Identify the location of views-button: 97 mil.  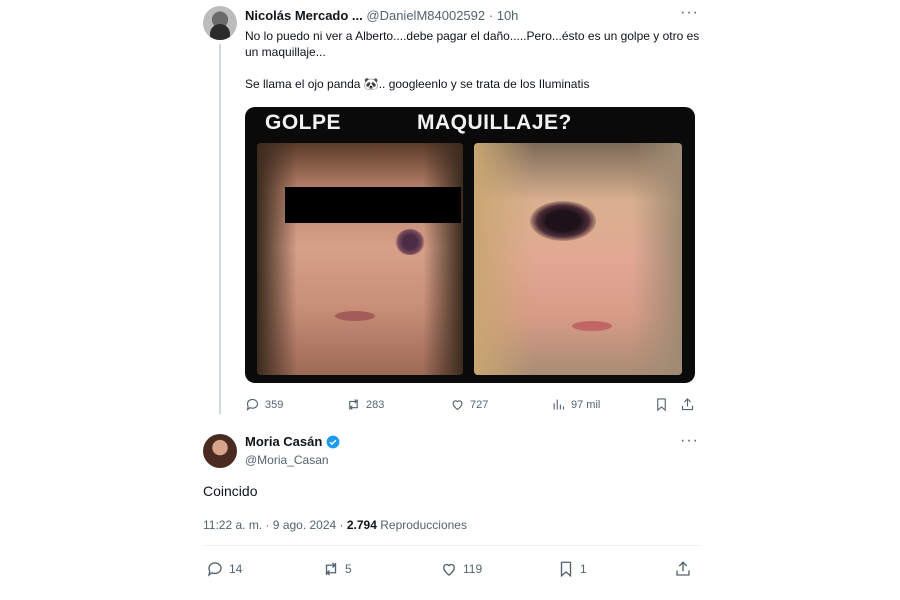
(575, 404).